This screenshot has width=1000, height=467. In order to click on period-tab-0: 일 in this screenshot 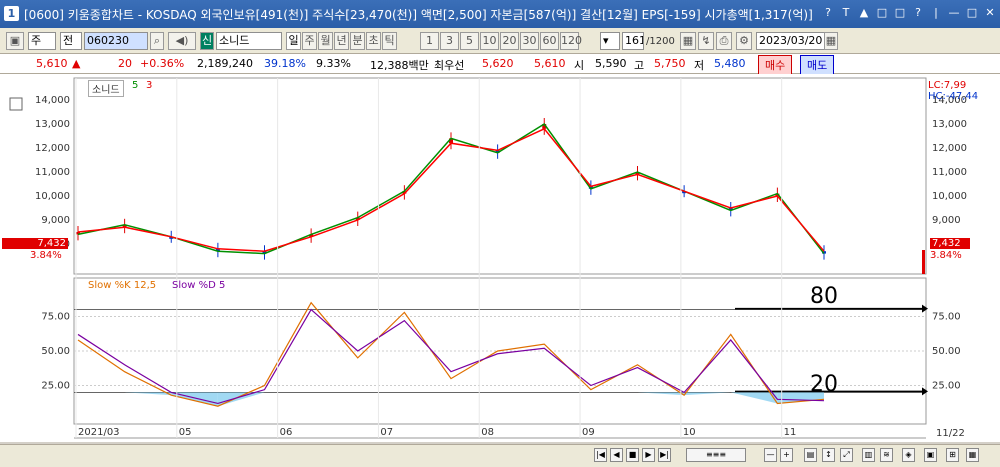, I will do `click(293, 41)`.